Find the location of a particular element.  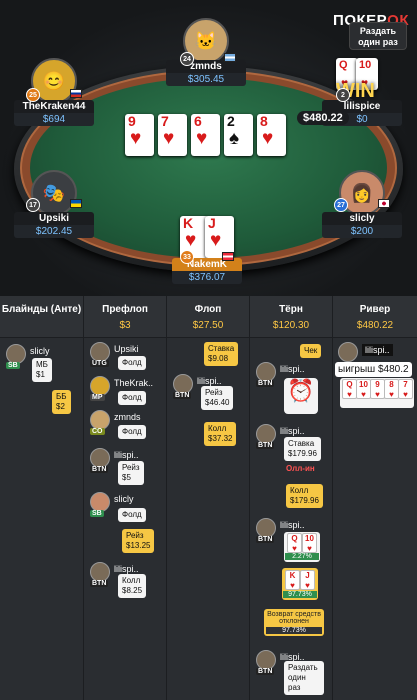

seat-top: 🐱 zmnds $305.45 is located at coordinates (206, 52).